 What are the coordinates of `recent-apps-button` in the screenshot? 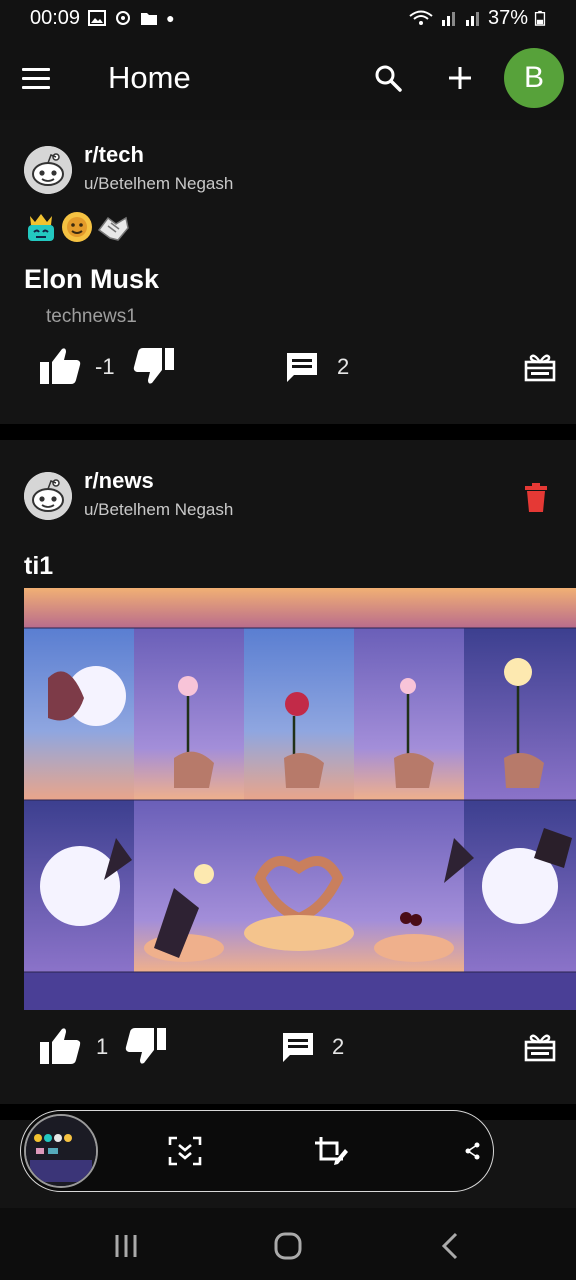 It's located at (126, 1246).